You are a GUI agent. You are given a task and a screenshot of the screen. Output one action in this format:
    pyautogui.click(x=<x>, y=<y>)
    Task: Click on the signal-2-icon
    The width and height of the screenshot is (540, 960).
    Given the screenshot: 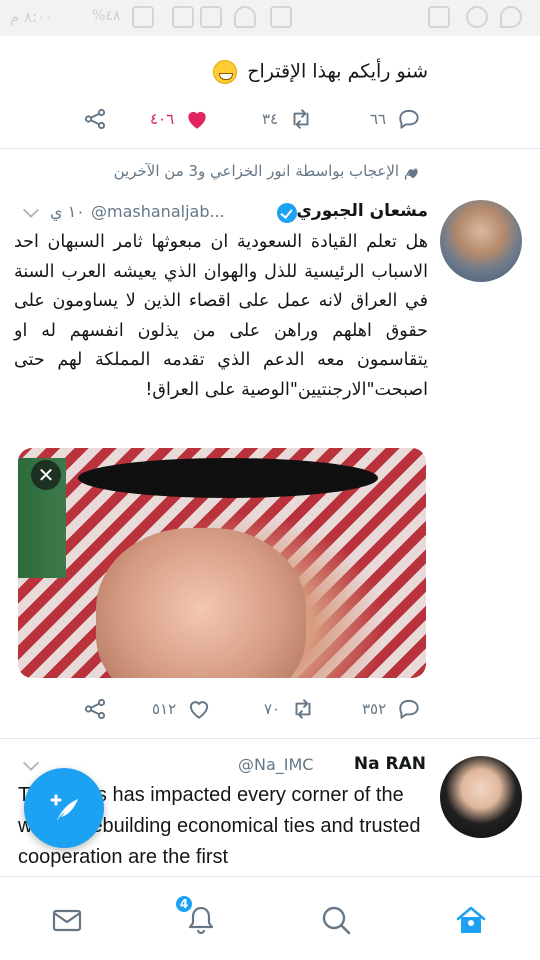 What is the action you would take?
    pyautogui.click(x=183, y=17)
    